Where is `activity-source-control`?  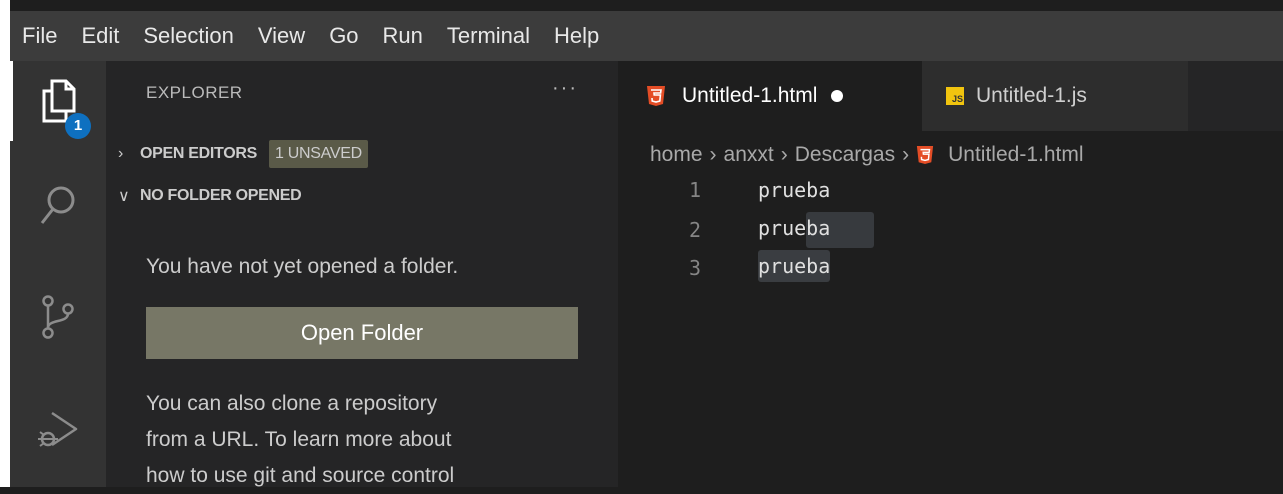
activity-source-control is located at coordinates (58, 317).